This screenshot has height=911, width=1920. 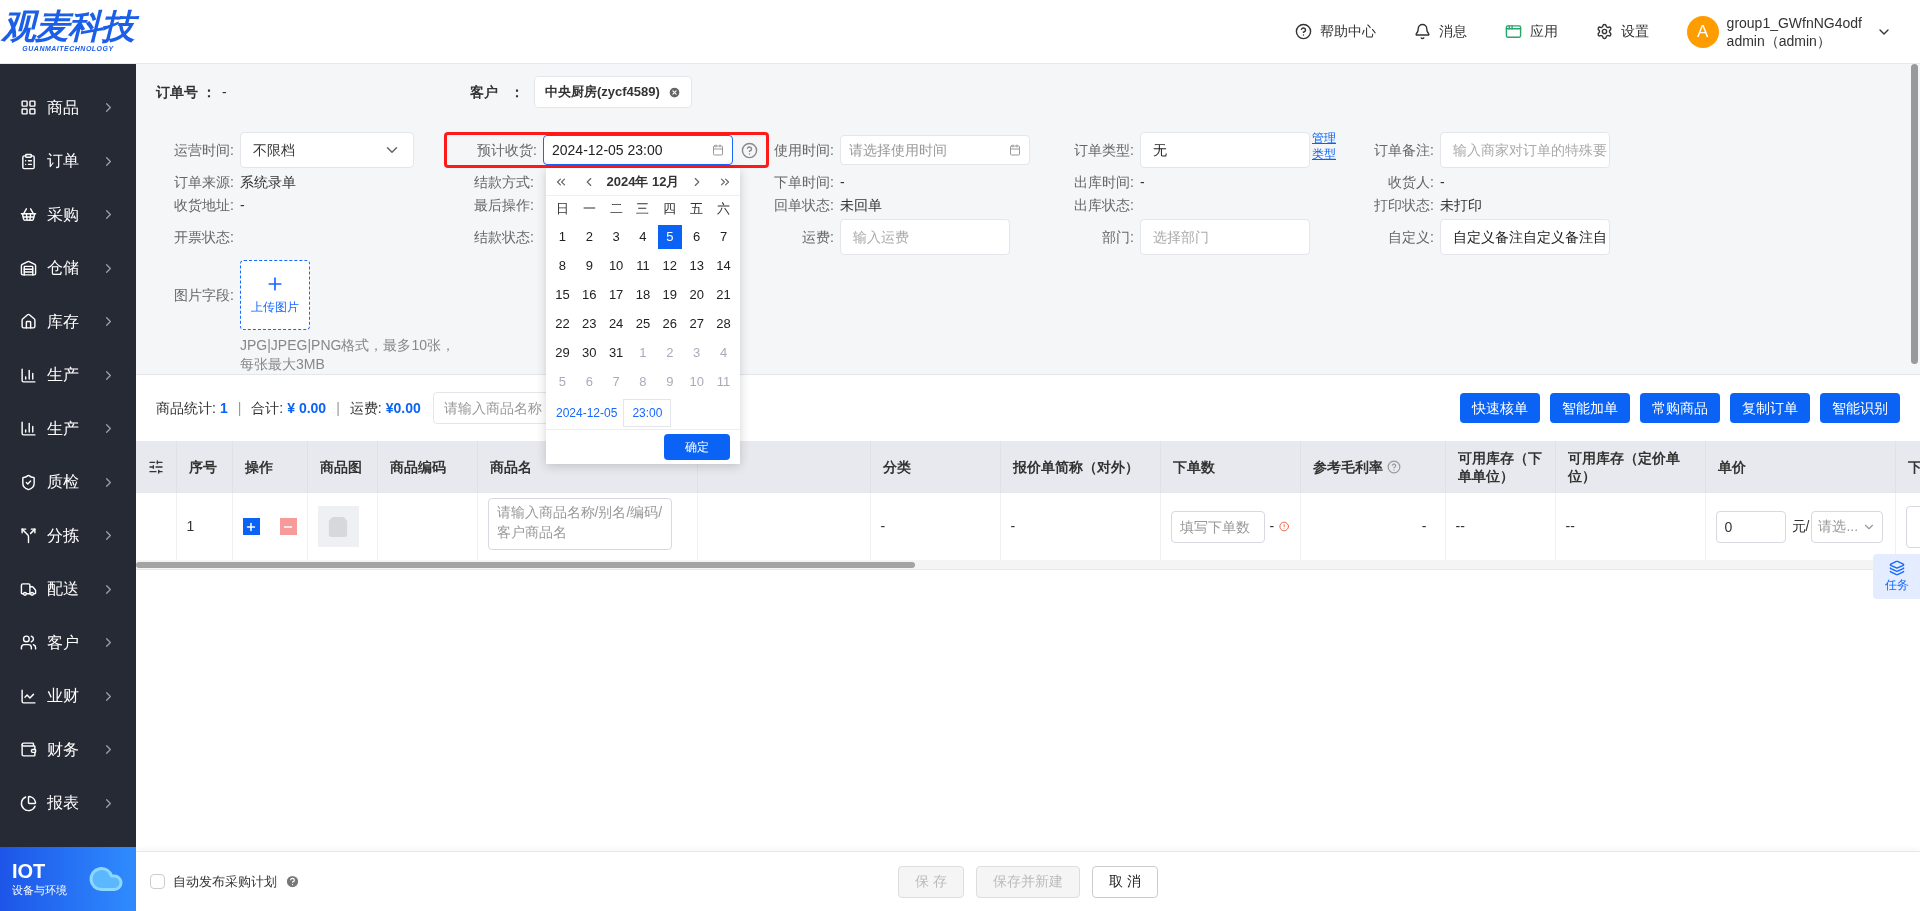 What do you see at coordinates (204, 295) in the screenshot?
I see `field-label: 图片字段:` at bounding box center [204, 295].